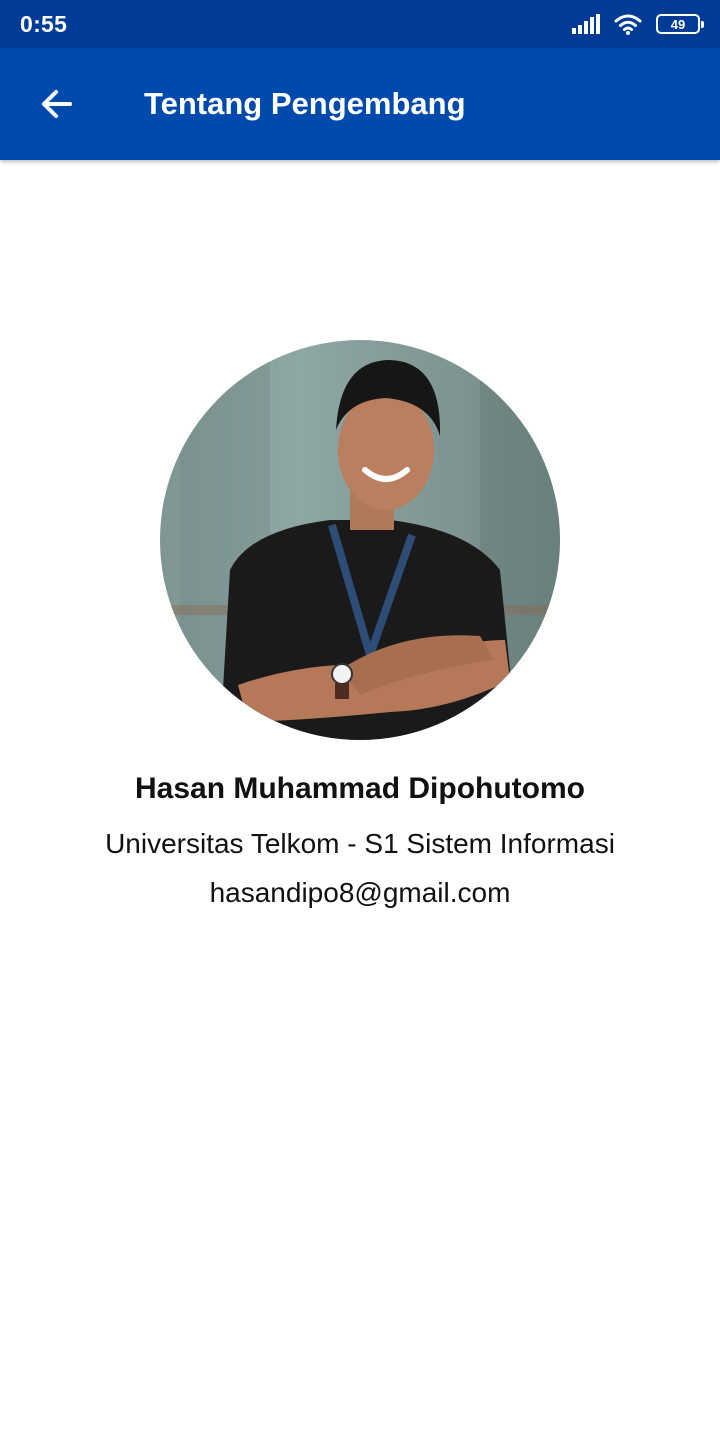 This screenshot has width=720, height=1440. I want to click on status-time: 0:55, so click(44, 23).